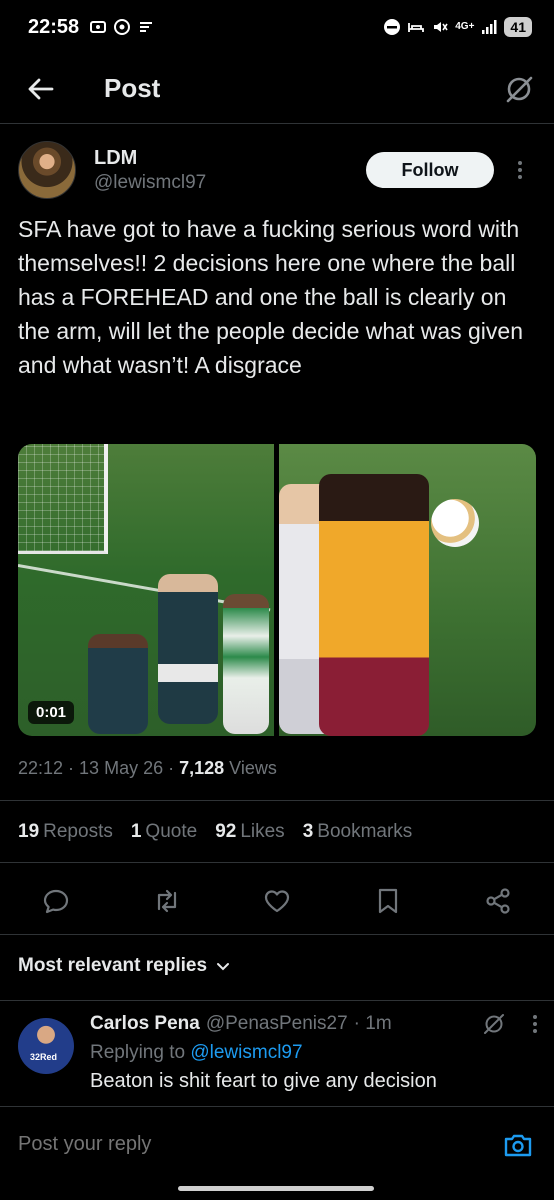 The width and height of the screenshot is (554, 1200). Describe the element at coordinates (47, 170) in the screenshot. I see `author-avatar` at that location.